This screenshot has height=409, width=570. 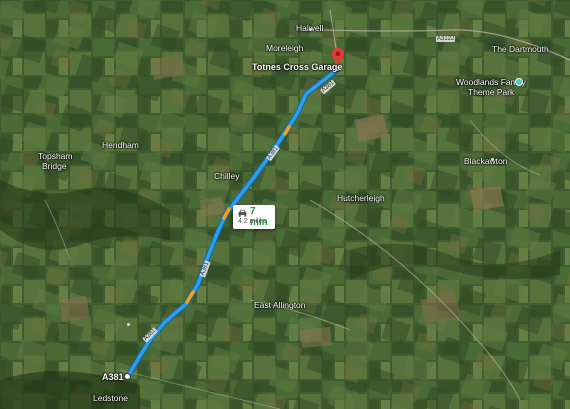 What do you see at coordinates (113, 377) in the screenshot?
I see `origin-label: A381` at bounding box center [113, 377].